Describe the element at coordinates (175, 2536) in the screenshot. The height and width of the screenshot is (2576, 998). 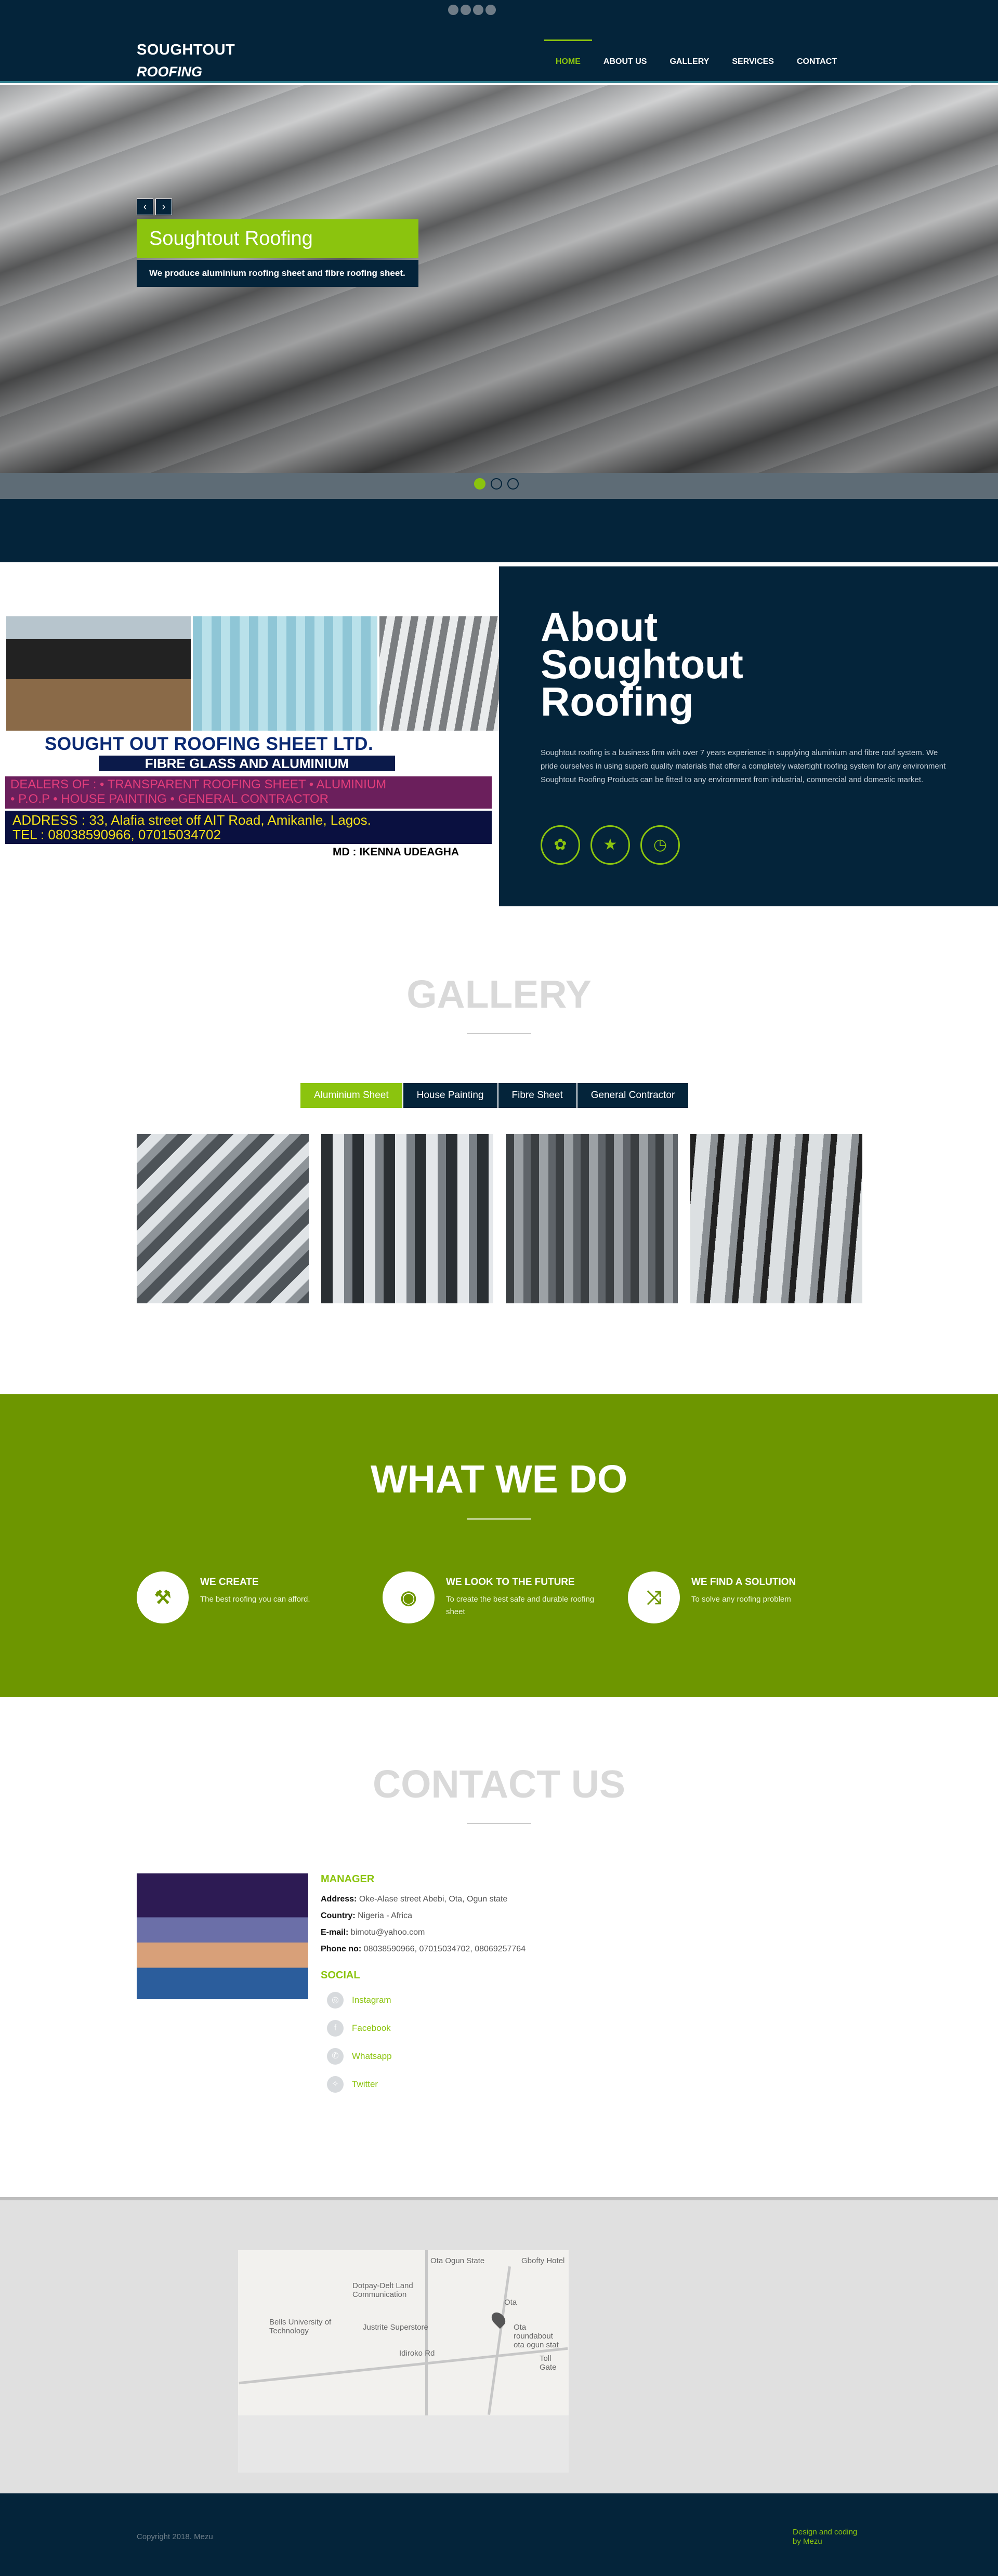
I see `copyright-text: Copyright 2018. Mezu` at that location.